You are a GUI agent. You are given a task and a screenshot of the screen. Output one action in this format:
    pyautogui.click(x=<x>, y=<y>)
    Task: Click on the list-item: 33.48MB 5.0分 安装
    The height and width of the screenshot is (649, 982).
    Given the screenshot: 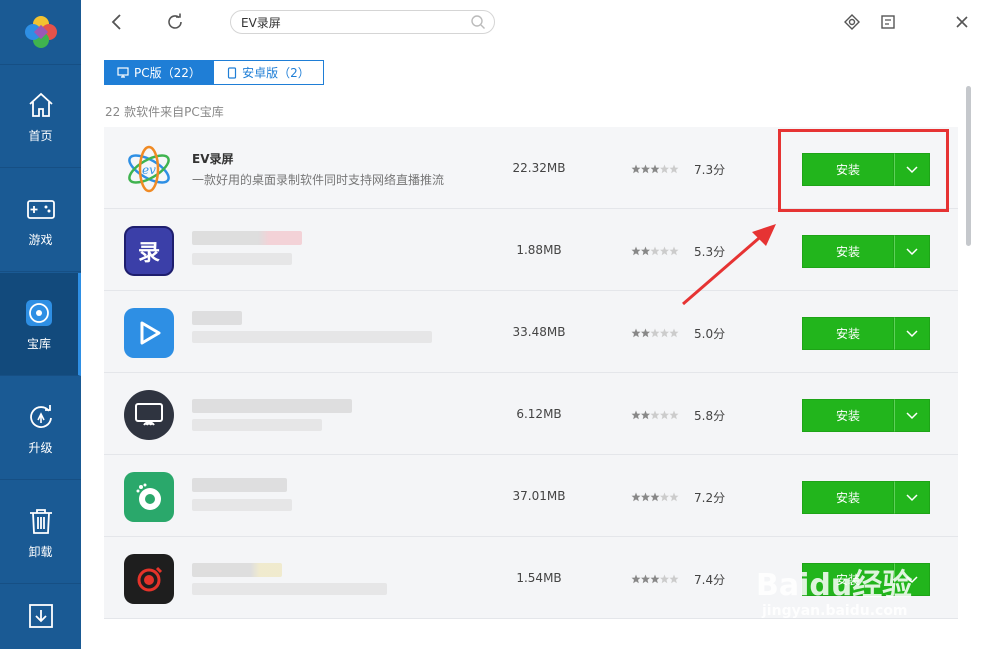 What is the action you would take?
    pyautogui.click(x=531, y=332)
    